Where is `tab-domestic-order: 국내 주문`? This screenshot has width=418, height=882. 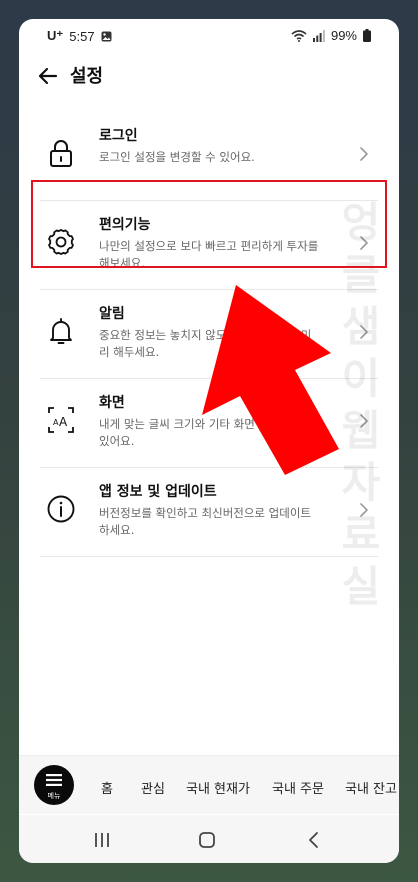
tab-domestic-order: 국내 주문 is located at coordinates (298, 787).